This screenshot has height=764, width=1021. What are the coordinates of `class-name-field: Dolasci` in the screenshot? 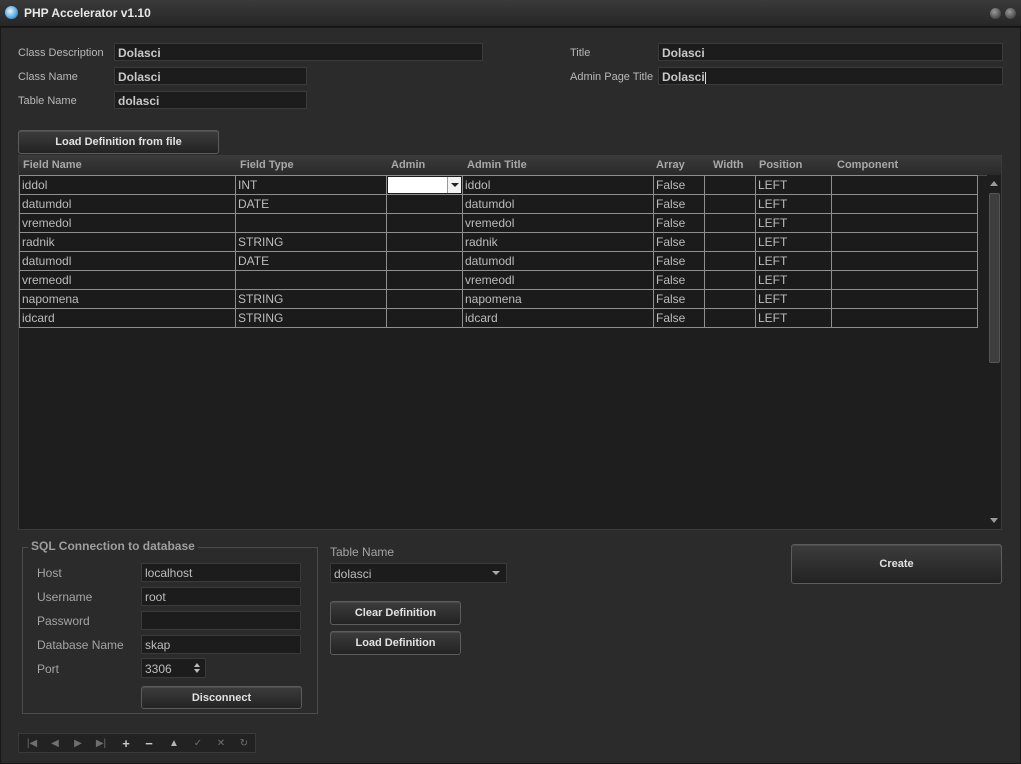 It's located at (210, 76).